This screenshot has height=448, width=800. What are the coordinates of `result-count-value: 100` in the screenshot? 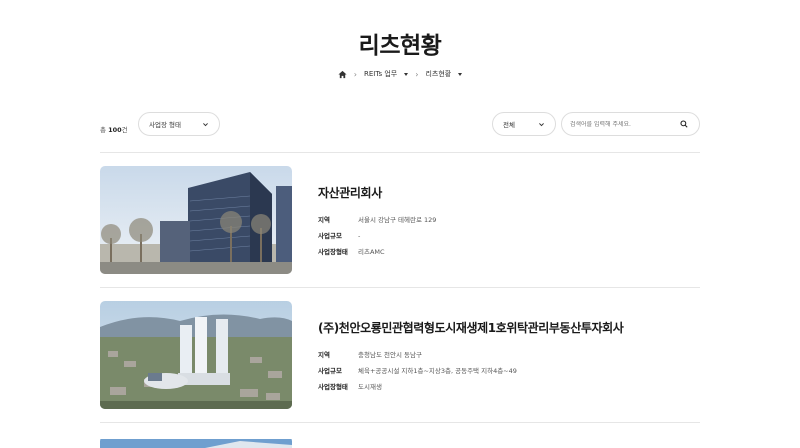 It's located at (115, 130).